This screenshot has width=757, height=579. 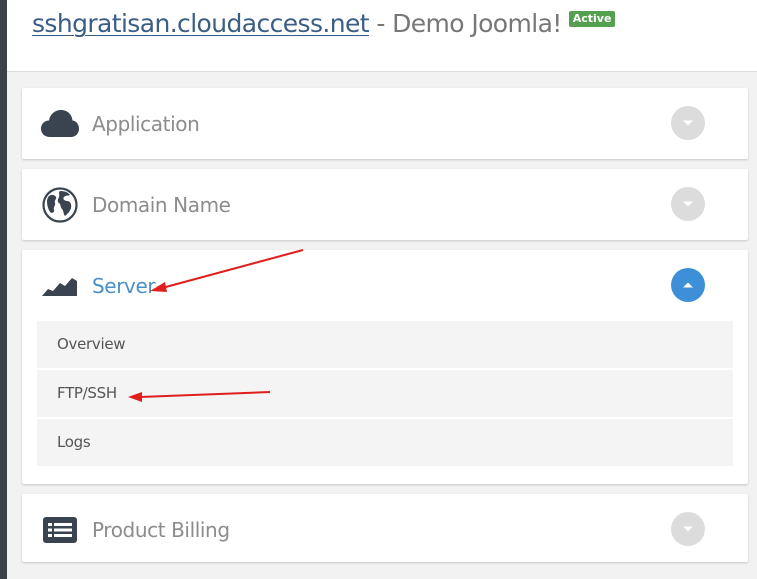 What do you see at coordinates (385, 344) in the screenshot?
I see `submenu-item-overview: Overview` at bounding box center [385, 344].